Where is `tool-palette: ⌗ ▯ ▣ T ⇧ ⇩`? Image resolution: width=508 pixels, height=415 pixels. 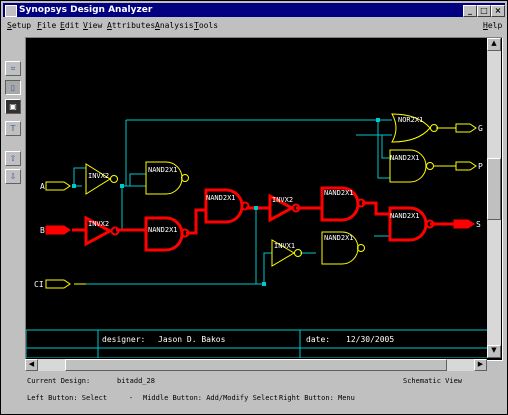 tool-palette: ⌗ ▯ ▣ T ⇧ ⇩ is located at coordinates (13, 126).